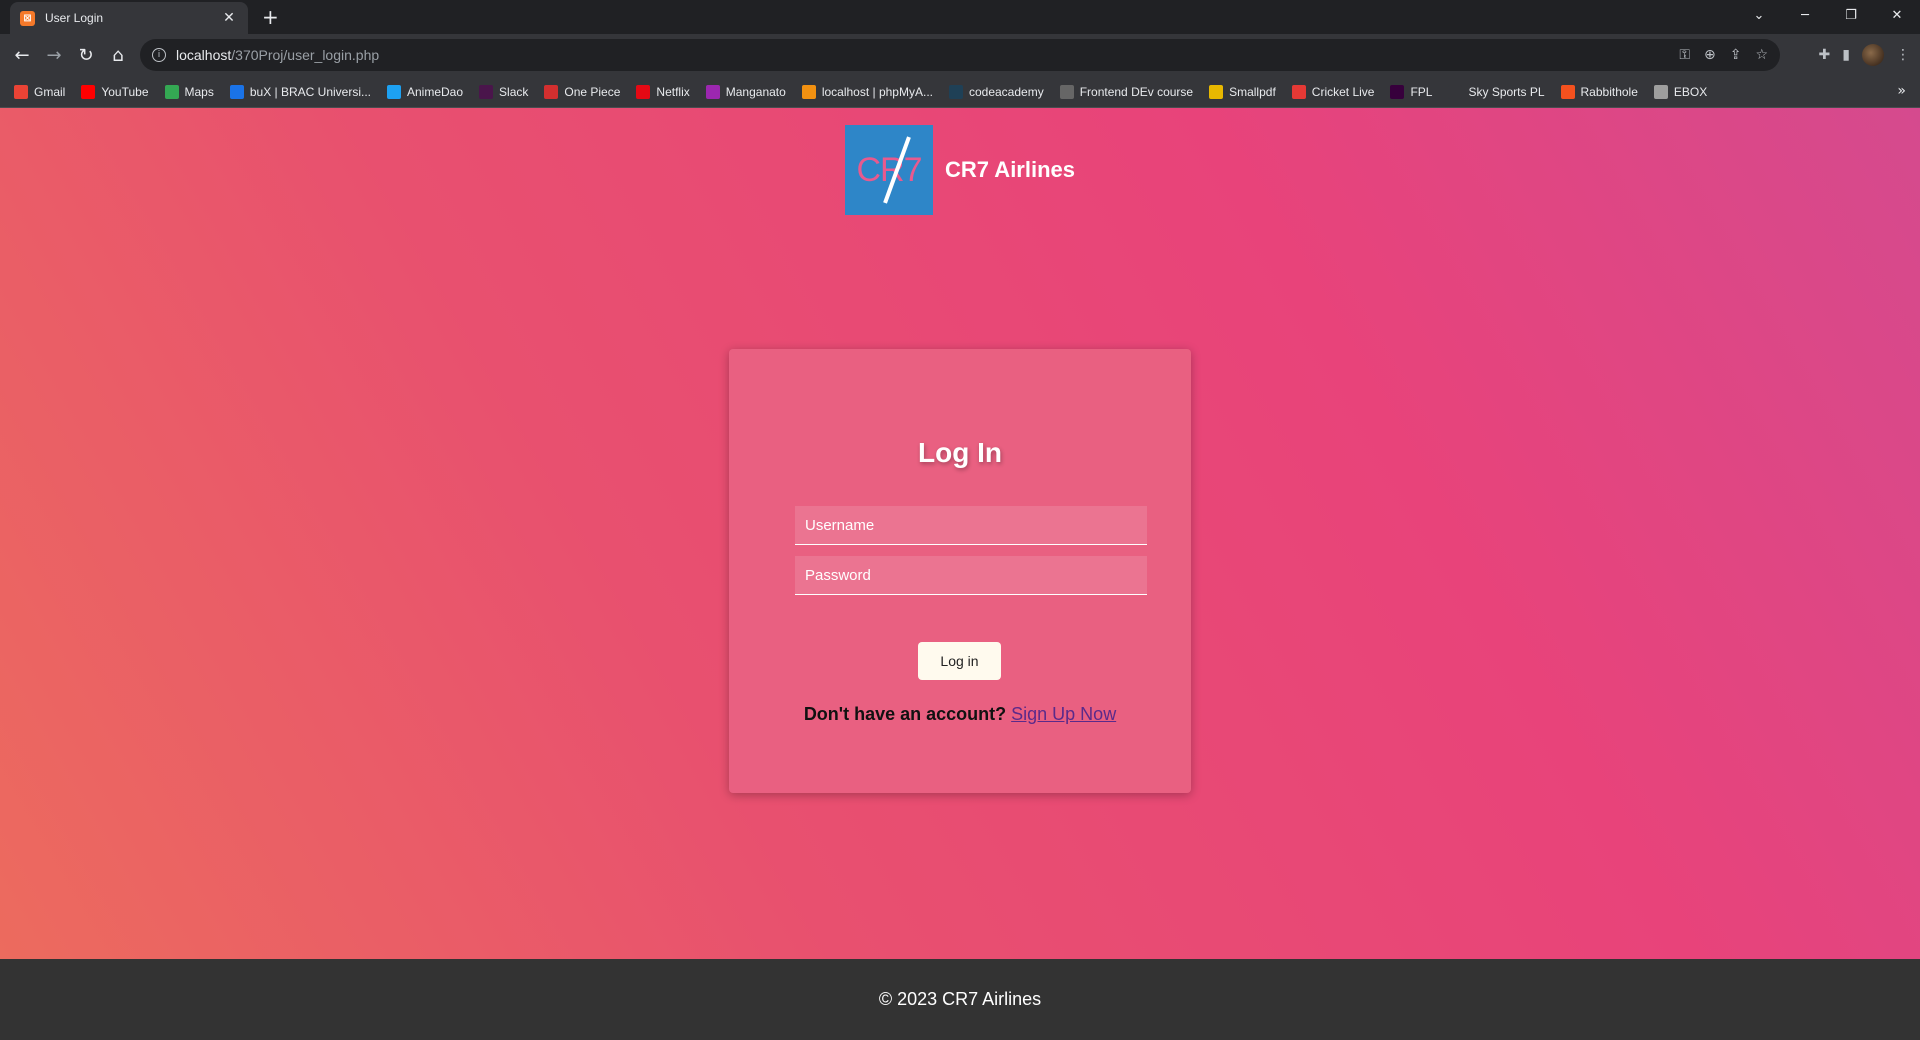  Describe the element at coordinates (270, 17) in the screenshot. I see `new-tab-button: +` at that location.